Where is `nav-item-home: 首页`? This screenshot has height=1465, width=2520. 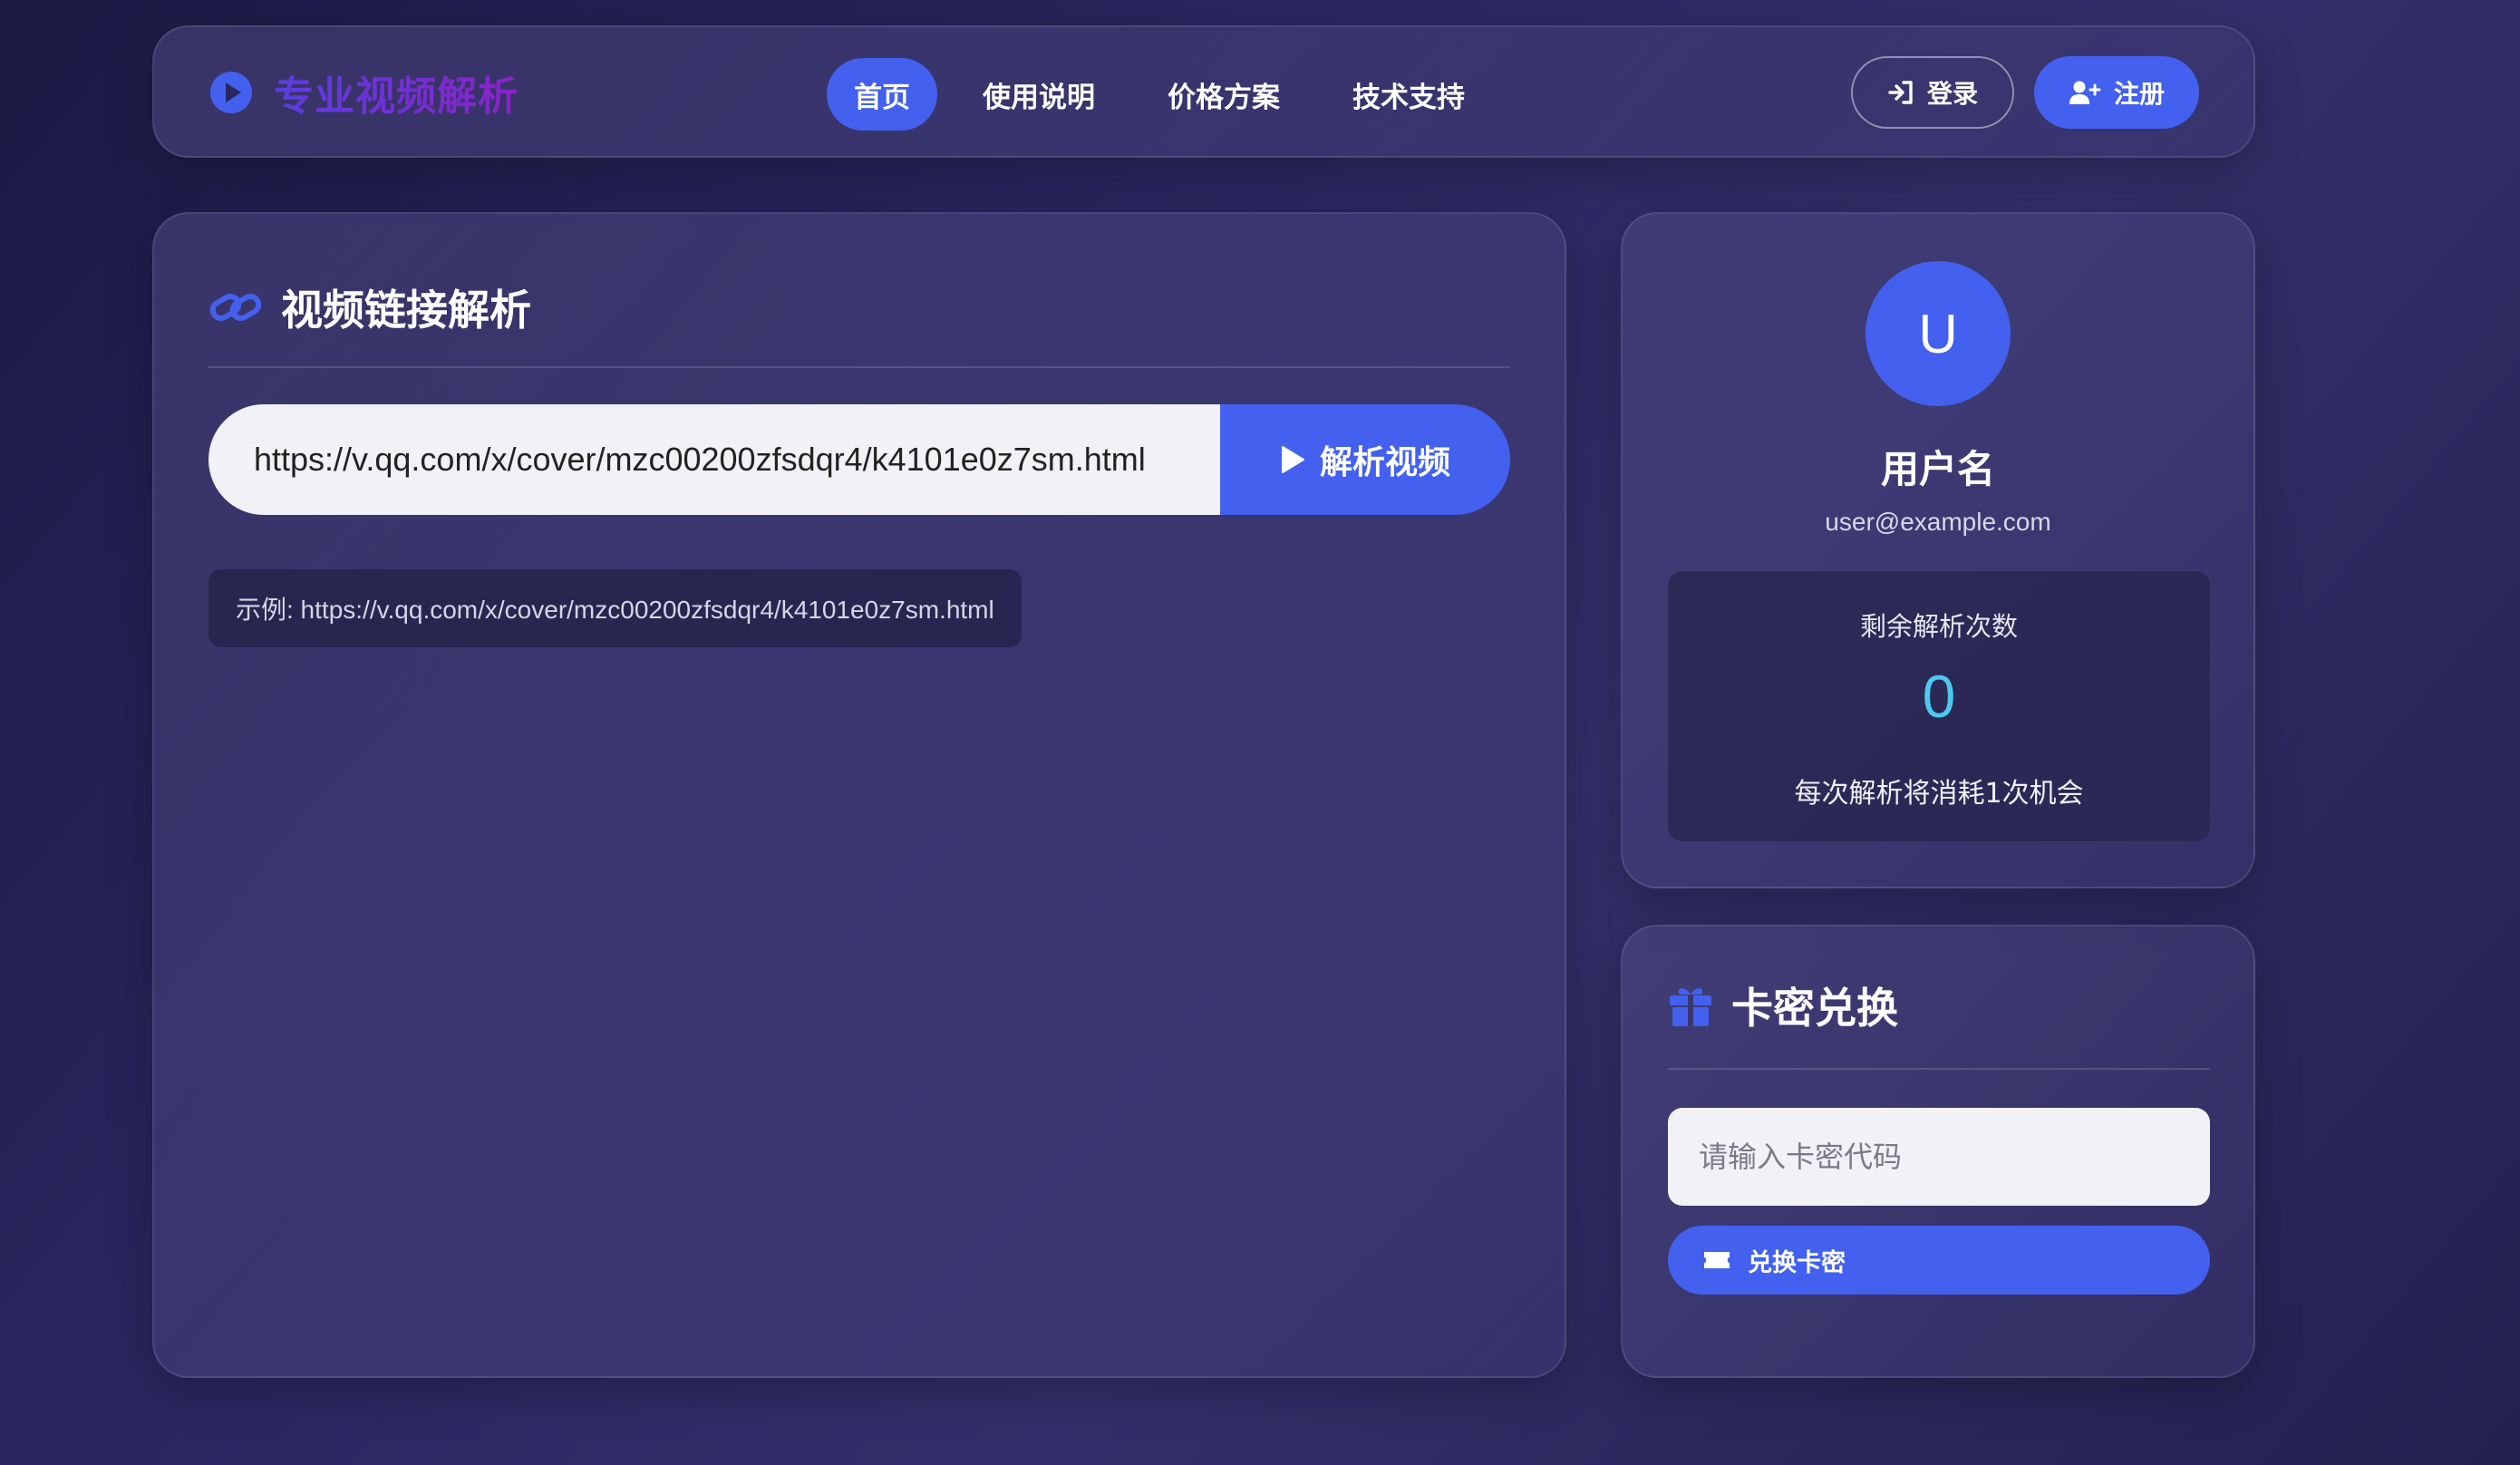 nav-item-home: 首页 is located at coordinates (882, 94).